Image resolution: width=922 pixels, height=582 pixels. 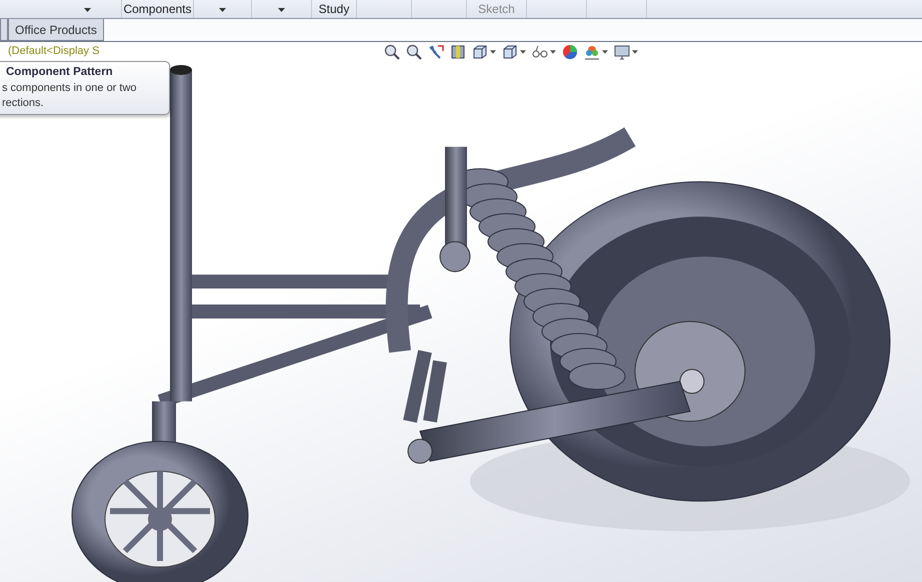 I want to click on toolbar-button: Components, so click(x=157, y=9).